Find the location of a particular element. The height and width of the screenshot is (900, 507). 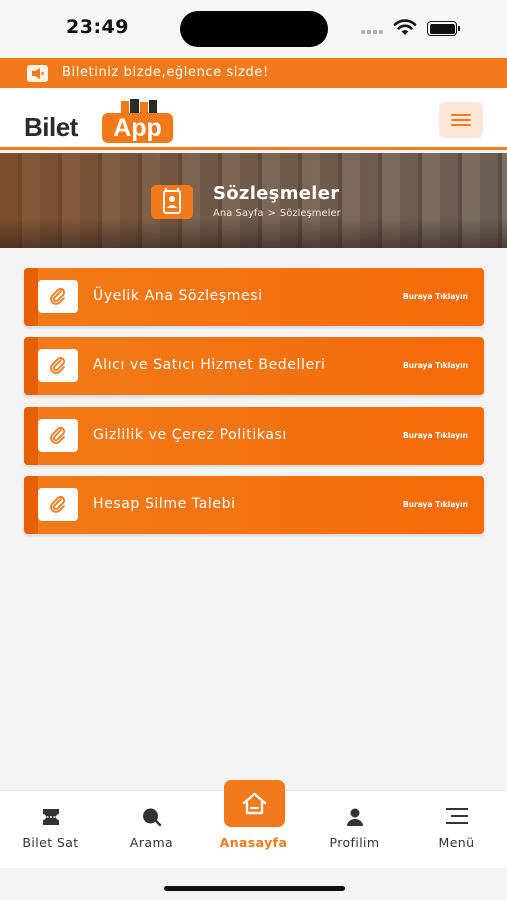

agreement-card-membership: Üyelik Ana Sözleşmesi Buraya Tıklayın is located at coordinates (254, 297).